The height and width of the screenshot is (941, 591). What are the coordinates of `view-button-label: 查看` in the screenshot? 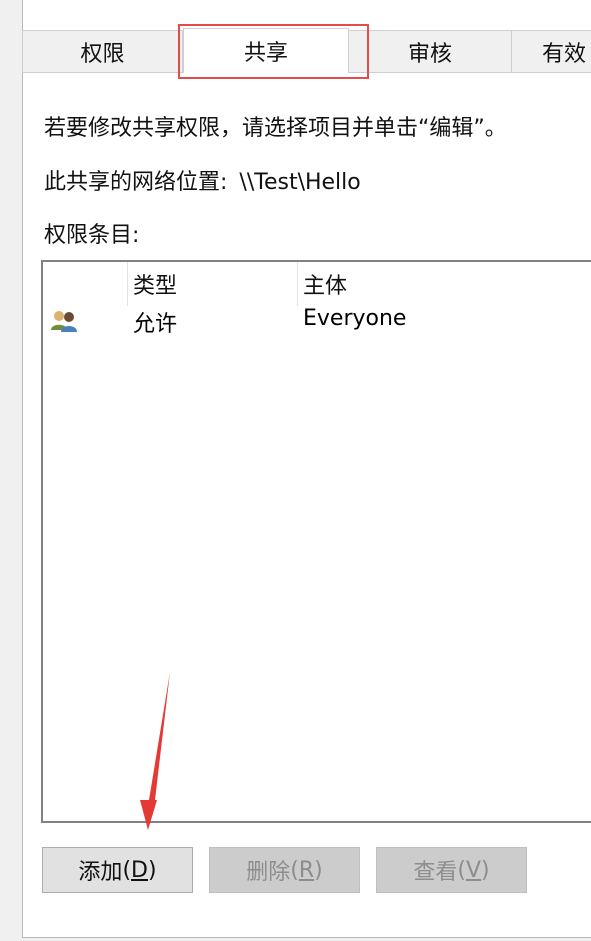 It's located at (435, 872).